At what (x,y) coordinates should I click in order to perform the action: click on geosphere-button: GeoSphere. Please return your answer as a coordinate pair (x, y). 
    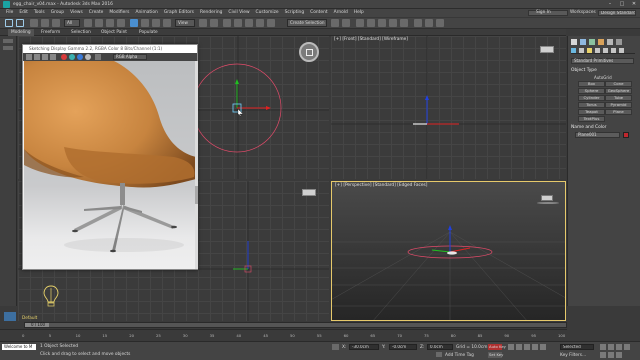
    Looking at the image, I should click on (618, 91).